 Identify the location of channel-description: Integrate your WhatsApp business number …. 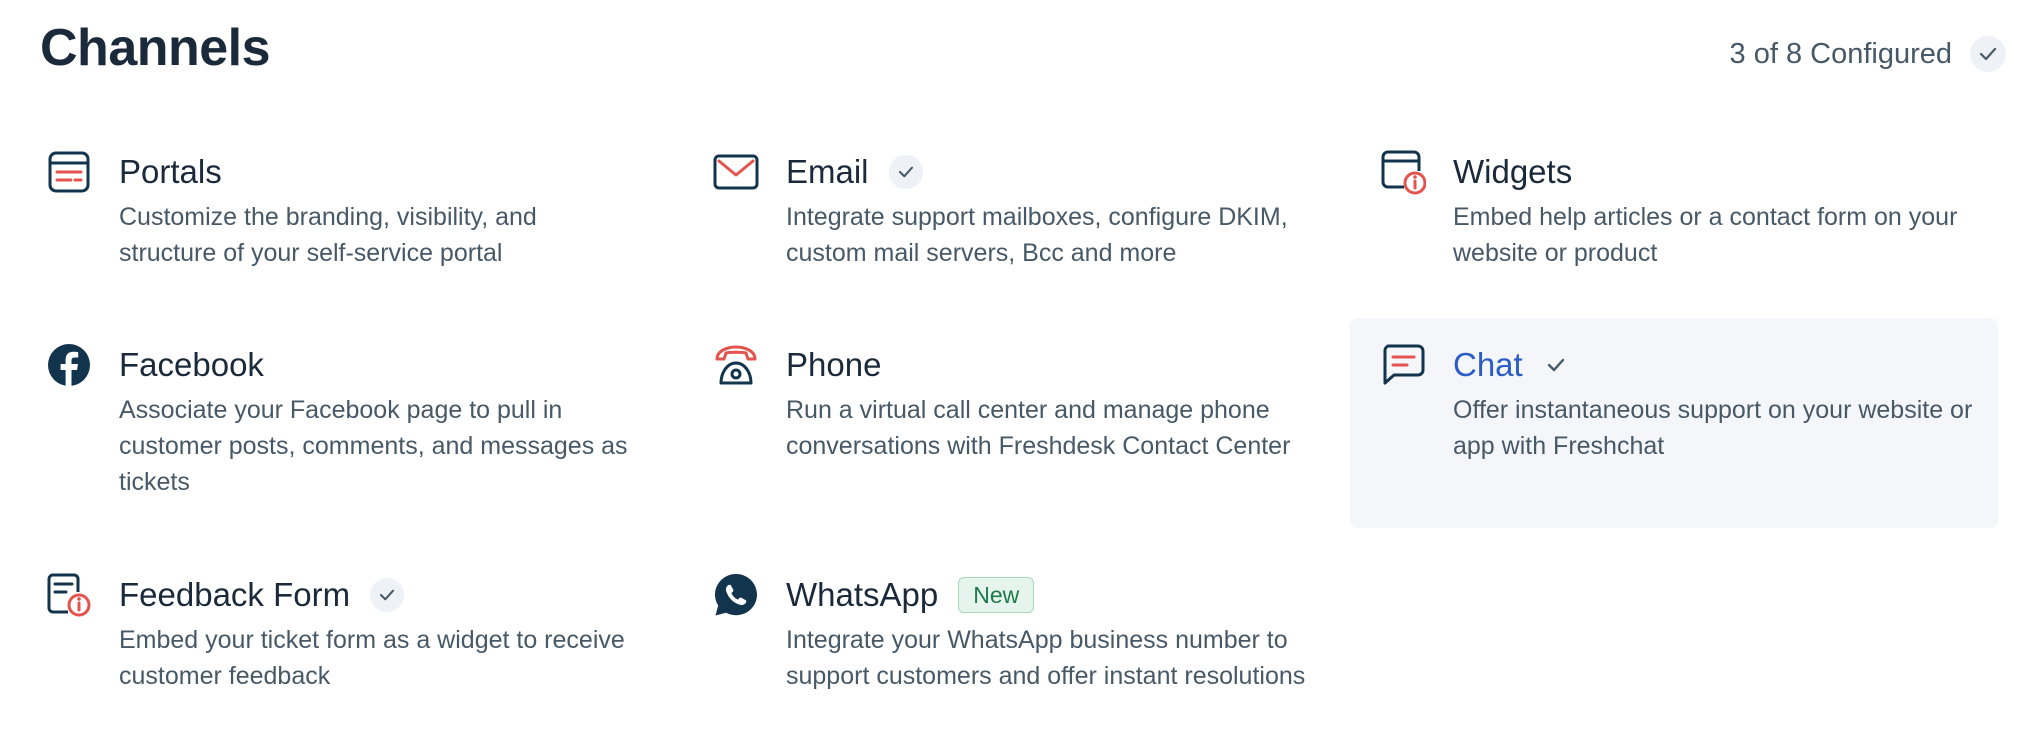
(1046, 658).